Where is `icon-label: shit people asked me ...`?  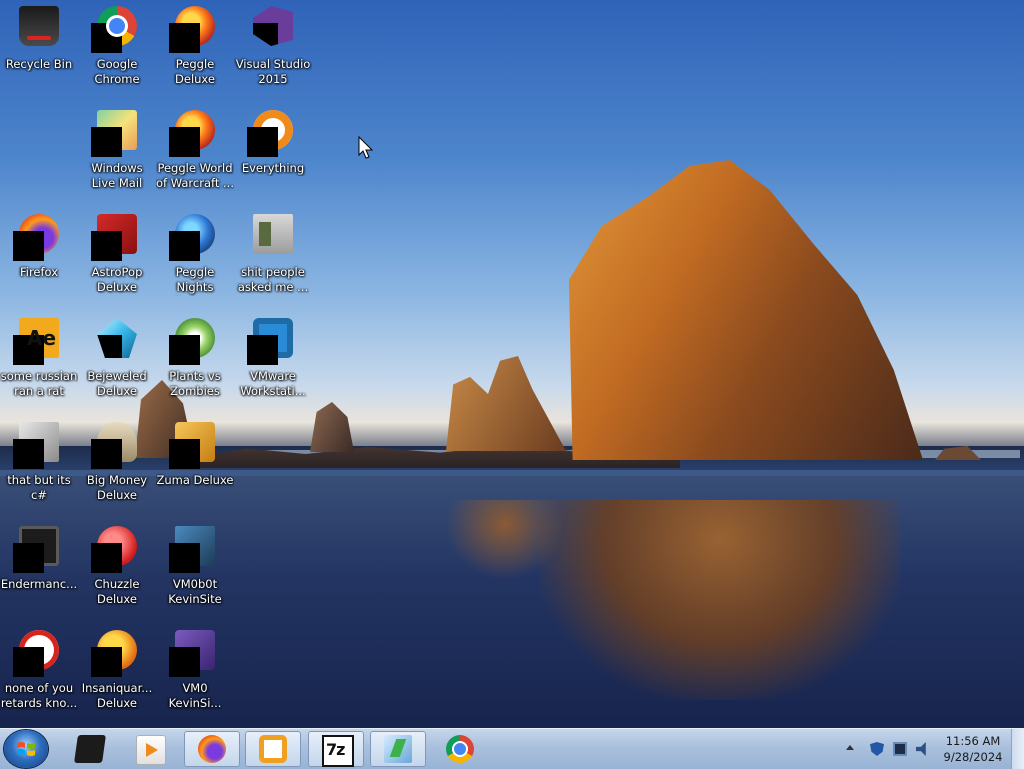
icon-label: shit people asked me ... is located at coordinates (273, 279).